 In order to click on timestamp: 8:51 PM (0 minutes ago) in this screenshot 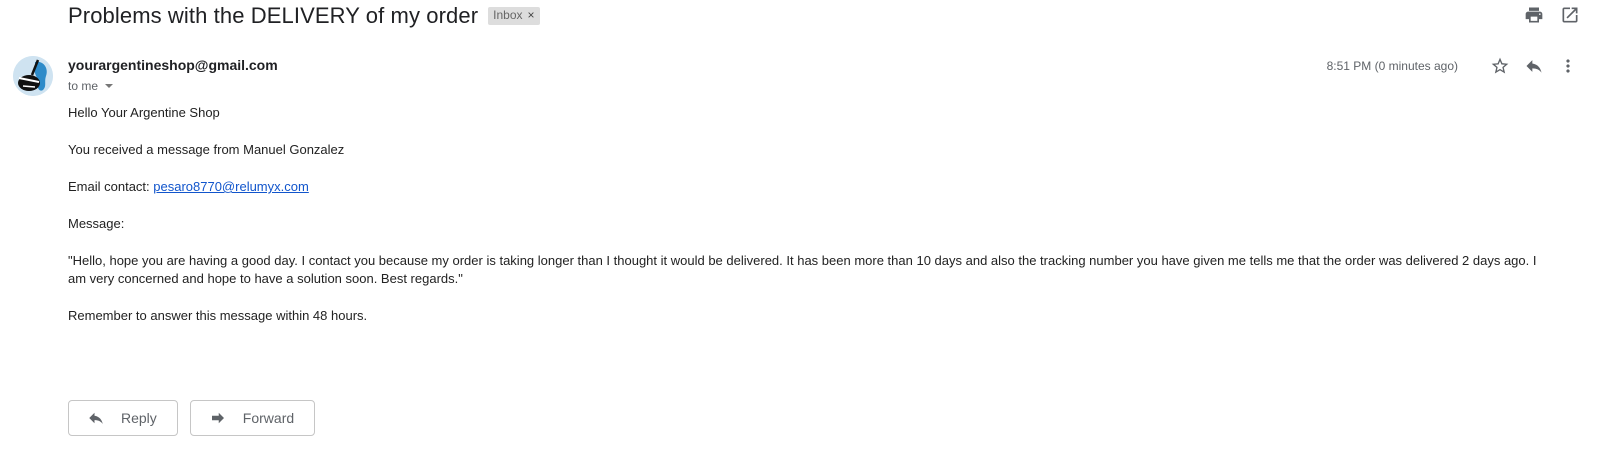, I will do `click(1392, 66)`.